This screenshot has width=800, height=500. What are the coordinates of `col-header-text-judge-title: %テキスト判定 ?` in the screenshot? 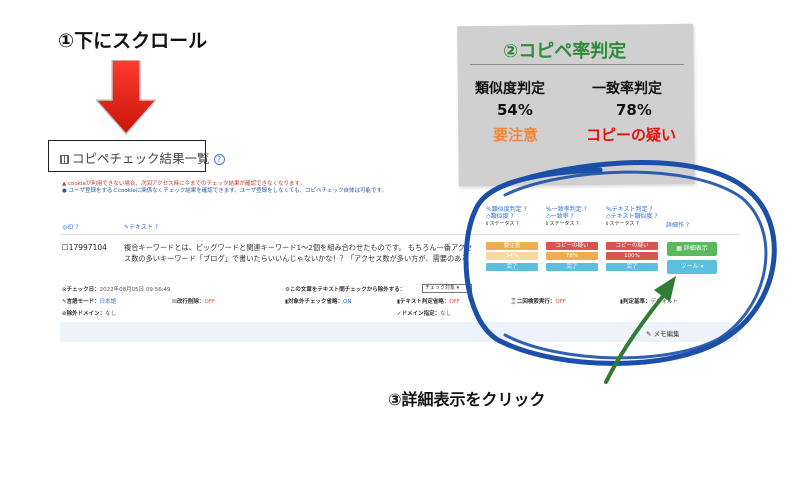 It's located at (629, 209).